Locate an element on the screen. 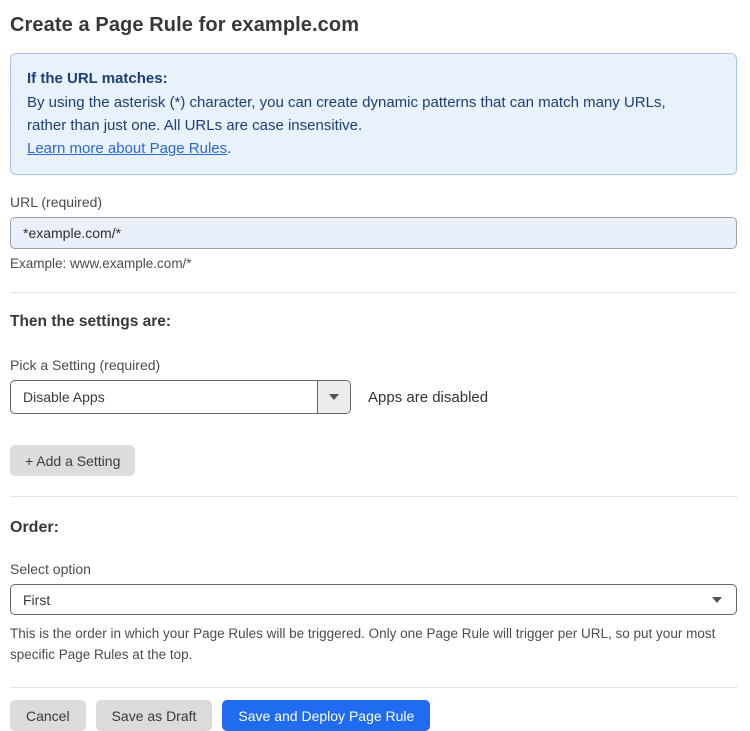  settings-section-heading: Then the settings are: is located at coordinates (91, 321).